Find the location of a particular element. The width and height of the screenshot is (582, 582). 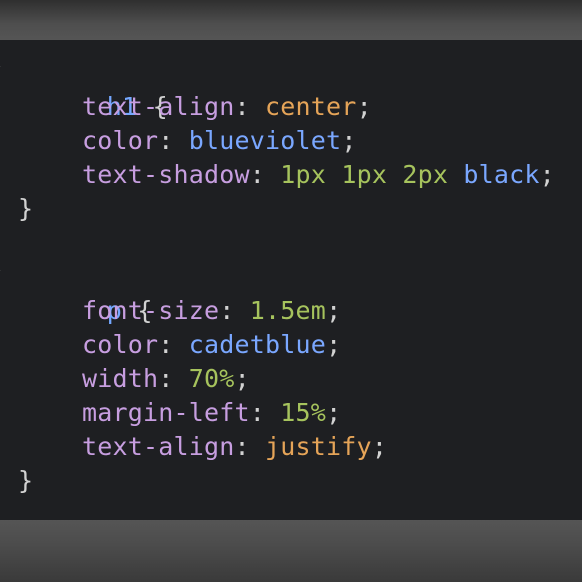

css-value: 70% is located at coordinates (211, 378).